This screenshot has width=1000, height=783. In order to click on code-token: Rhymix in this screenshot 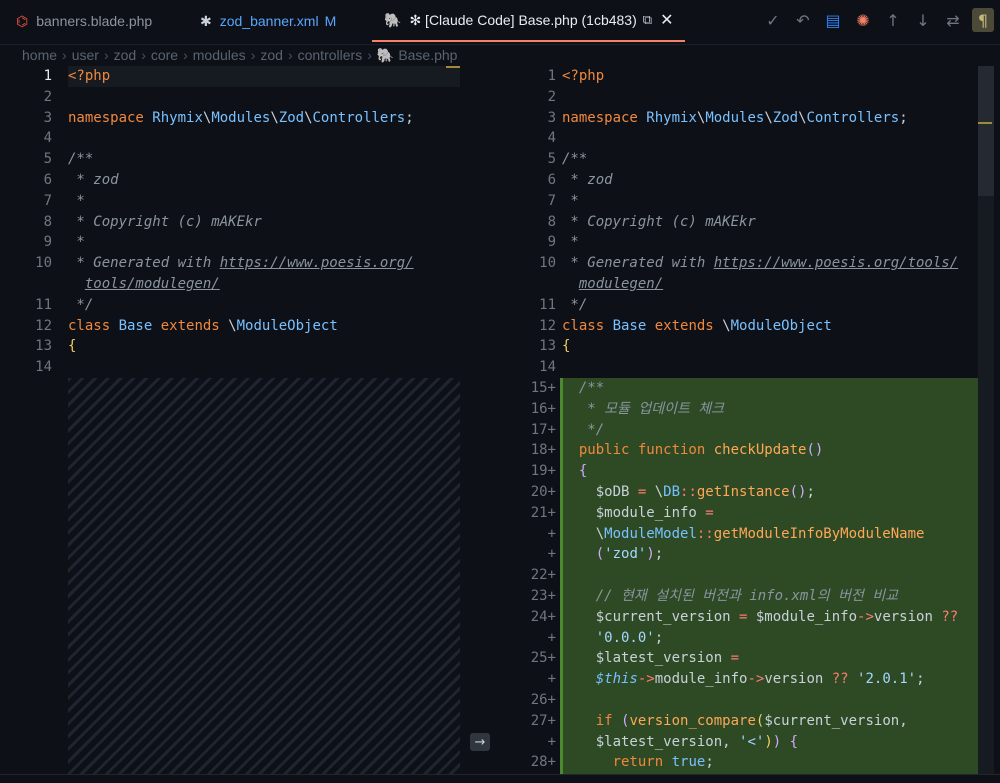, I will do `click(671, 117)`.